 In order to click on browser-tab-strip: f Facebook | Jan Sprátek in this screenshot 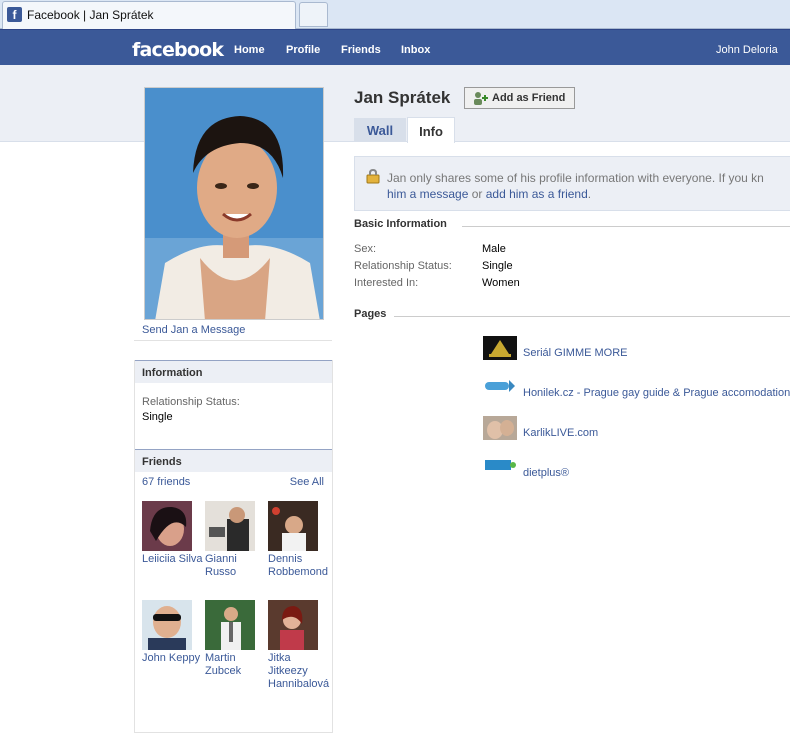, I will do `click(395, 14)`.